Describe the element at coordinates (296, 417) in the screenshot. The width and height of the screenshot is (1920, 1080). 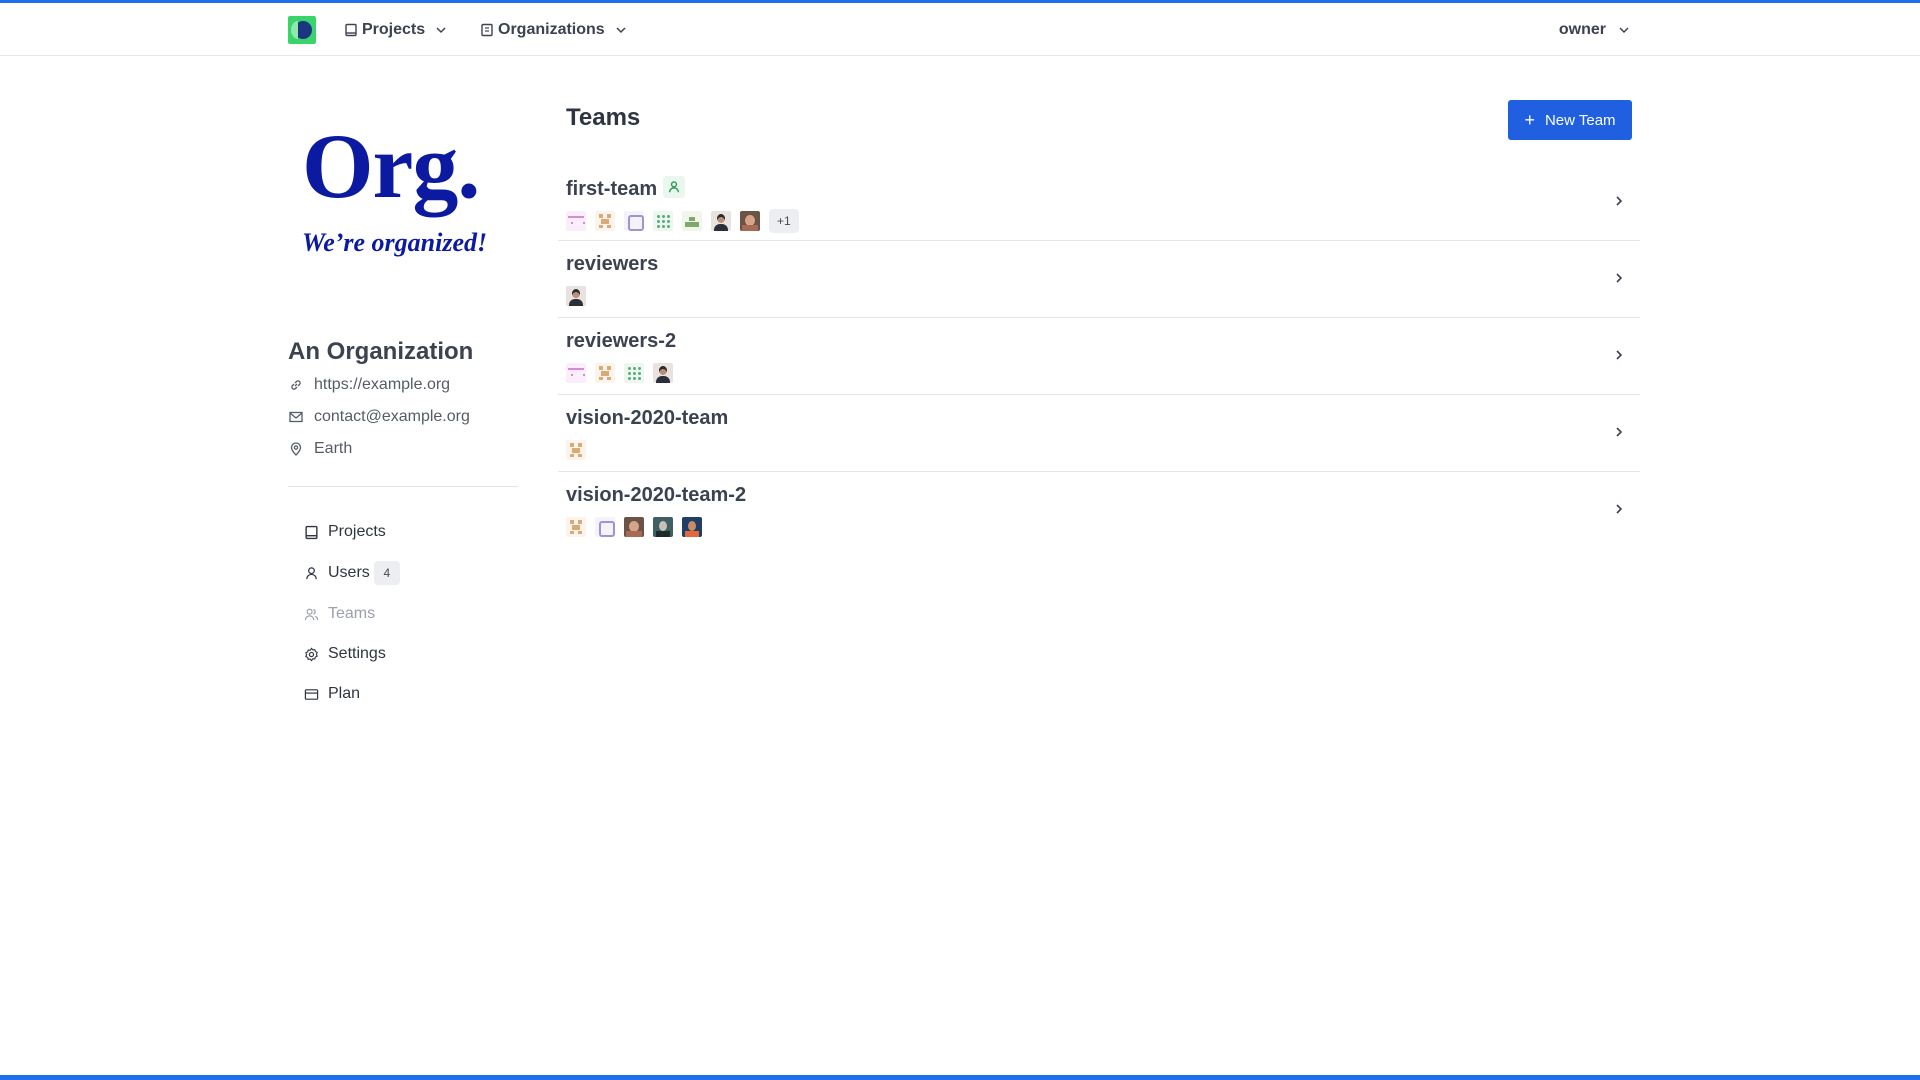
I see `mail-icon` at that location.